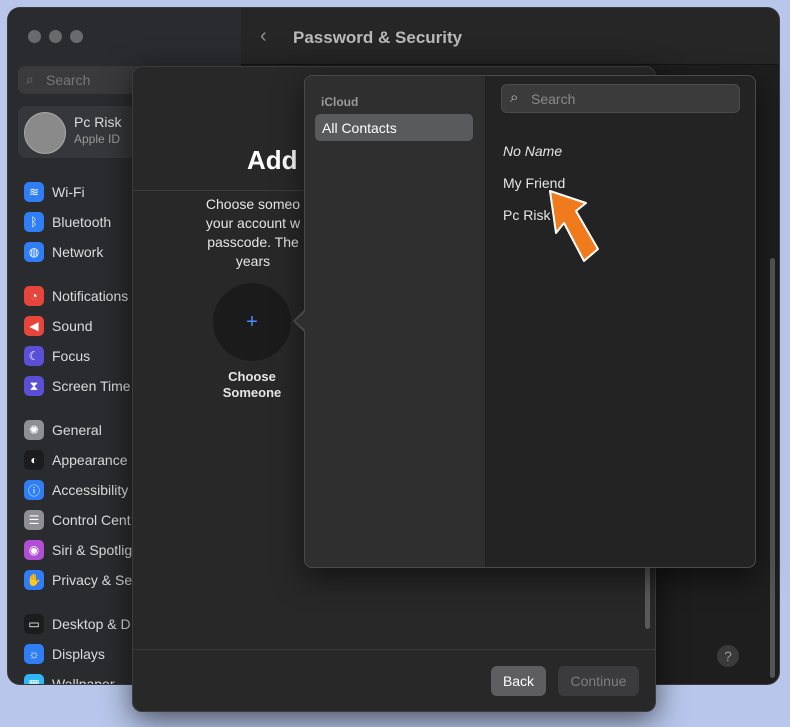 Image resolution: width=790 pixels, height=727 pixels. I want to click on sidebar-item-privacy-se: ✋ Privacy & Se, so click(78, 580).